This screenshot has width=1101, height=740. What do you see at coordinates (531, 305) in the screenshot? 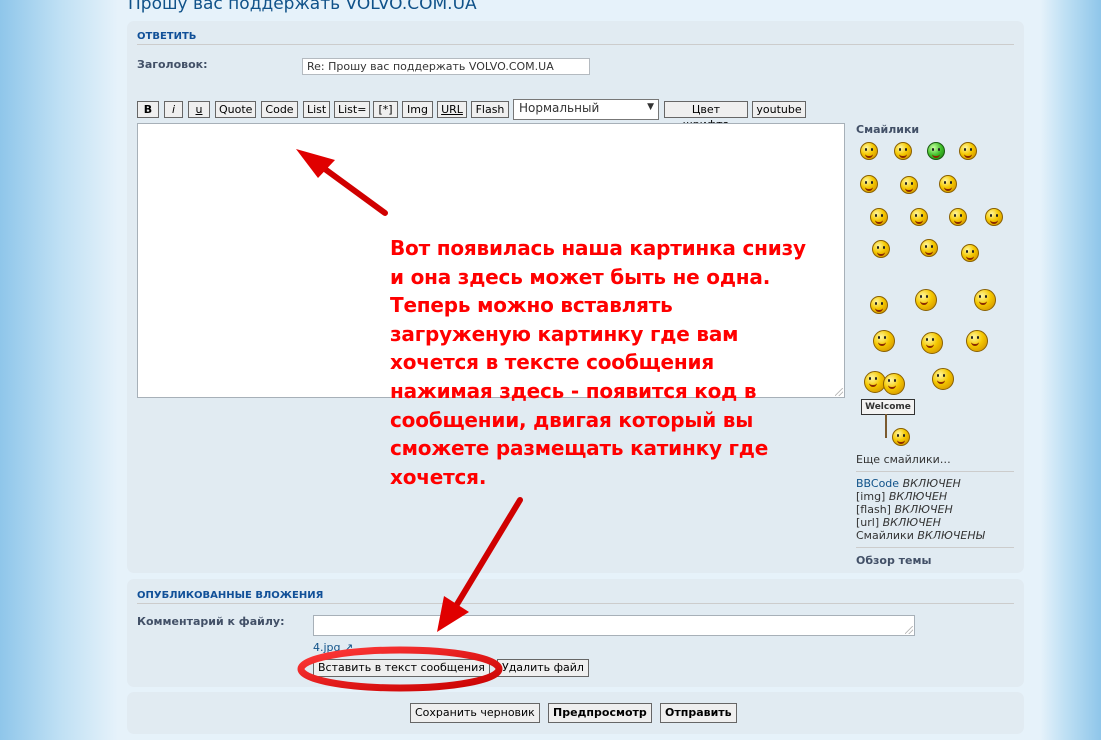
I see `annotation-line: Теперь можно вставлять` at bounding box center [531, 305].